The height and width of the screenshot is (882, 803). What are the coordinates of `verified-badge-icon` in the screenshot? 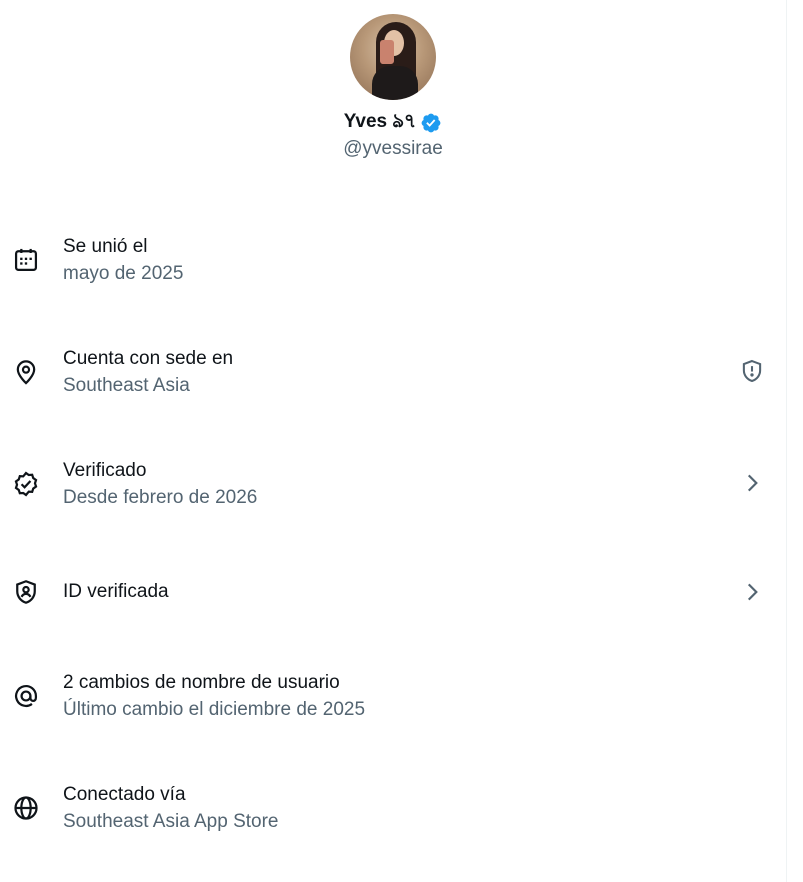 It's located at (431, 123).